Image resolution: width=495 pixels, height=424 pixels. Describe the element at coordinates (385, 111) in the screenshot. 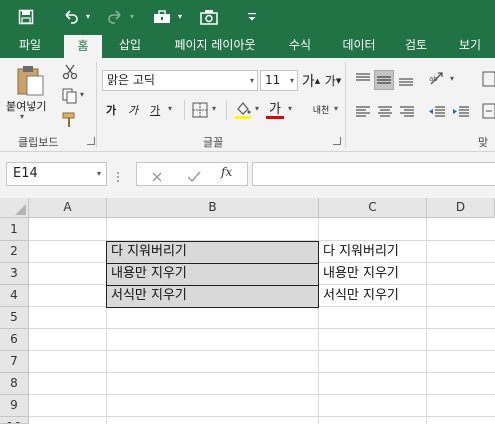

I see `align-center-icon` at that location.